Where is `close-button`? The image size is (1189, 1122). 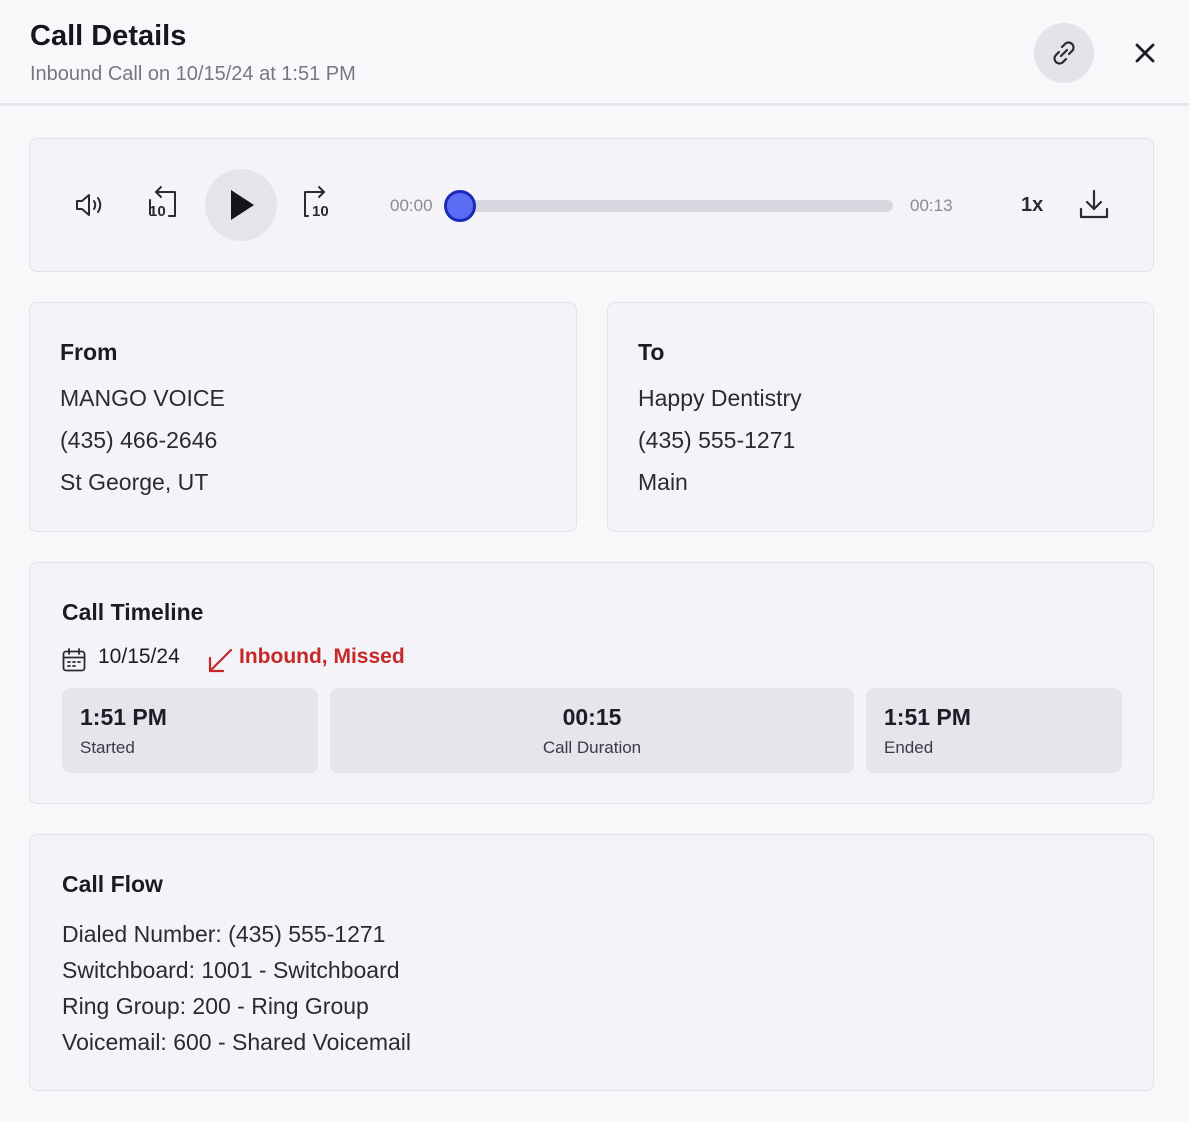 close-button is located at coordinates (1145, 53).